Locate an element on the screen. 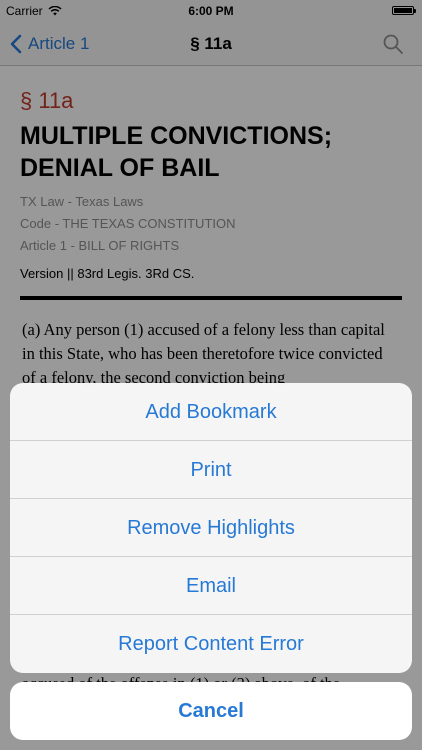 This screenshot has height=750, width=422. report-content-error-button: Report Content Error is located at coordinates (211, 644).